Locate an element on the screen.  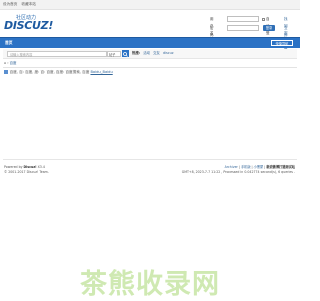
result-prefix: 百度, 百: 百度, 度: 百: 百度, 百度: 百度搜索, 百度 is located at coordinates (49, 72).